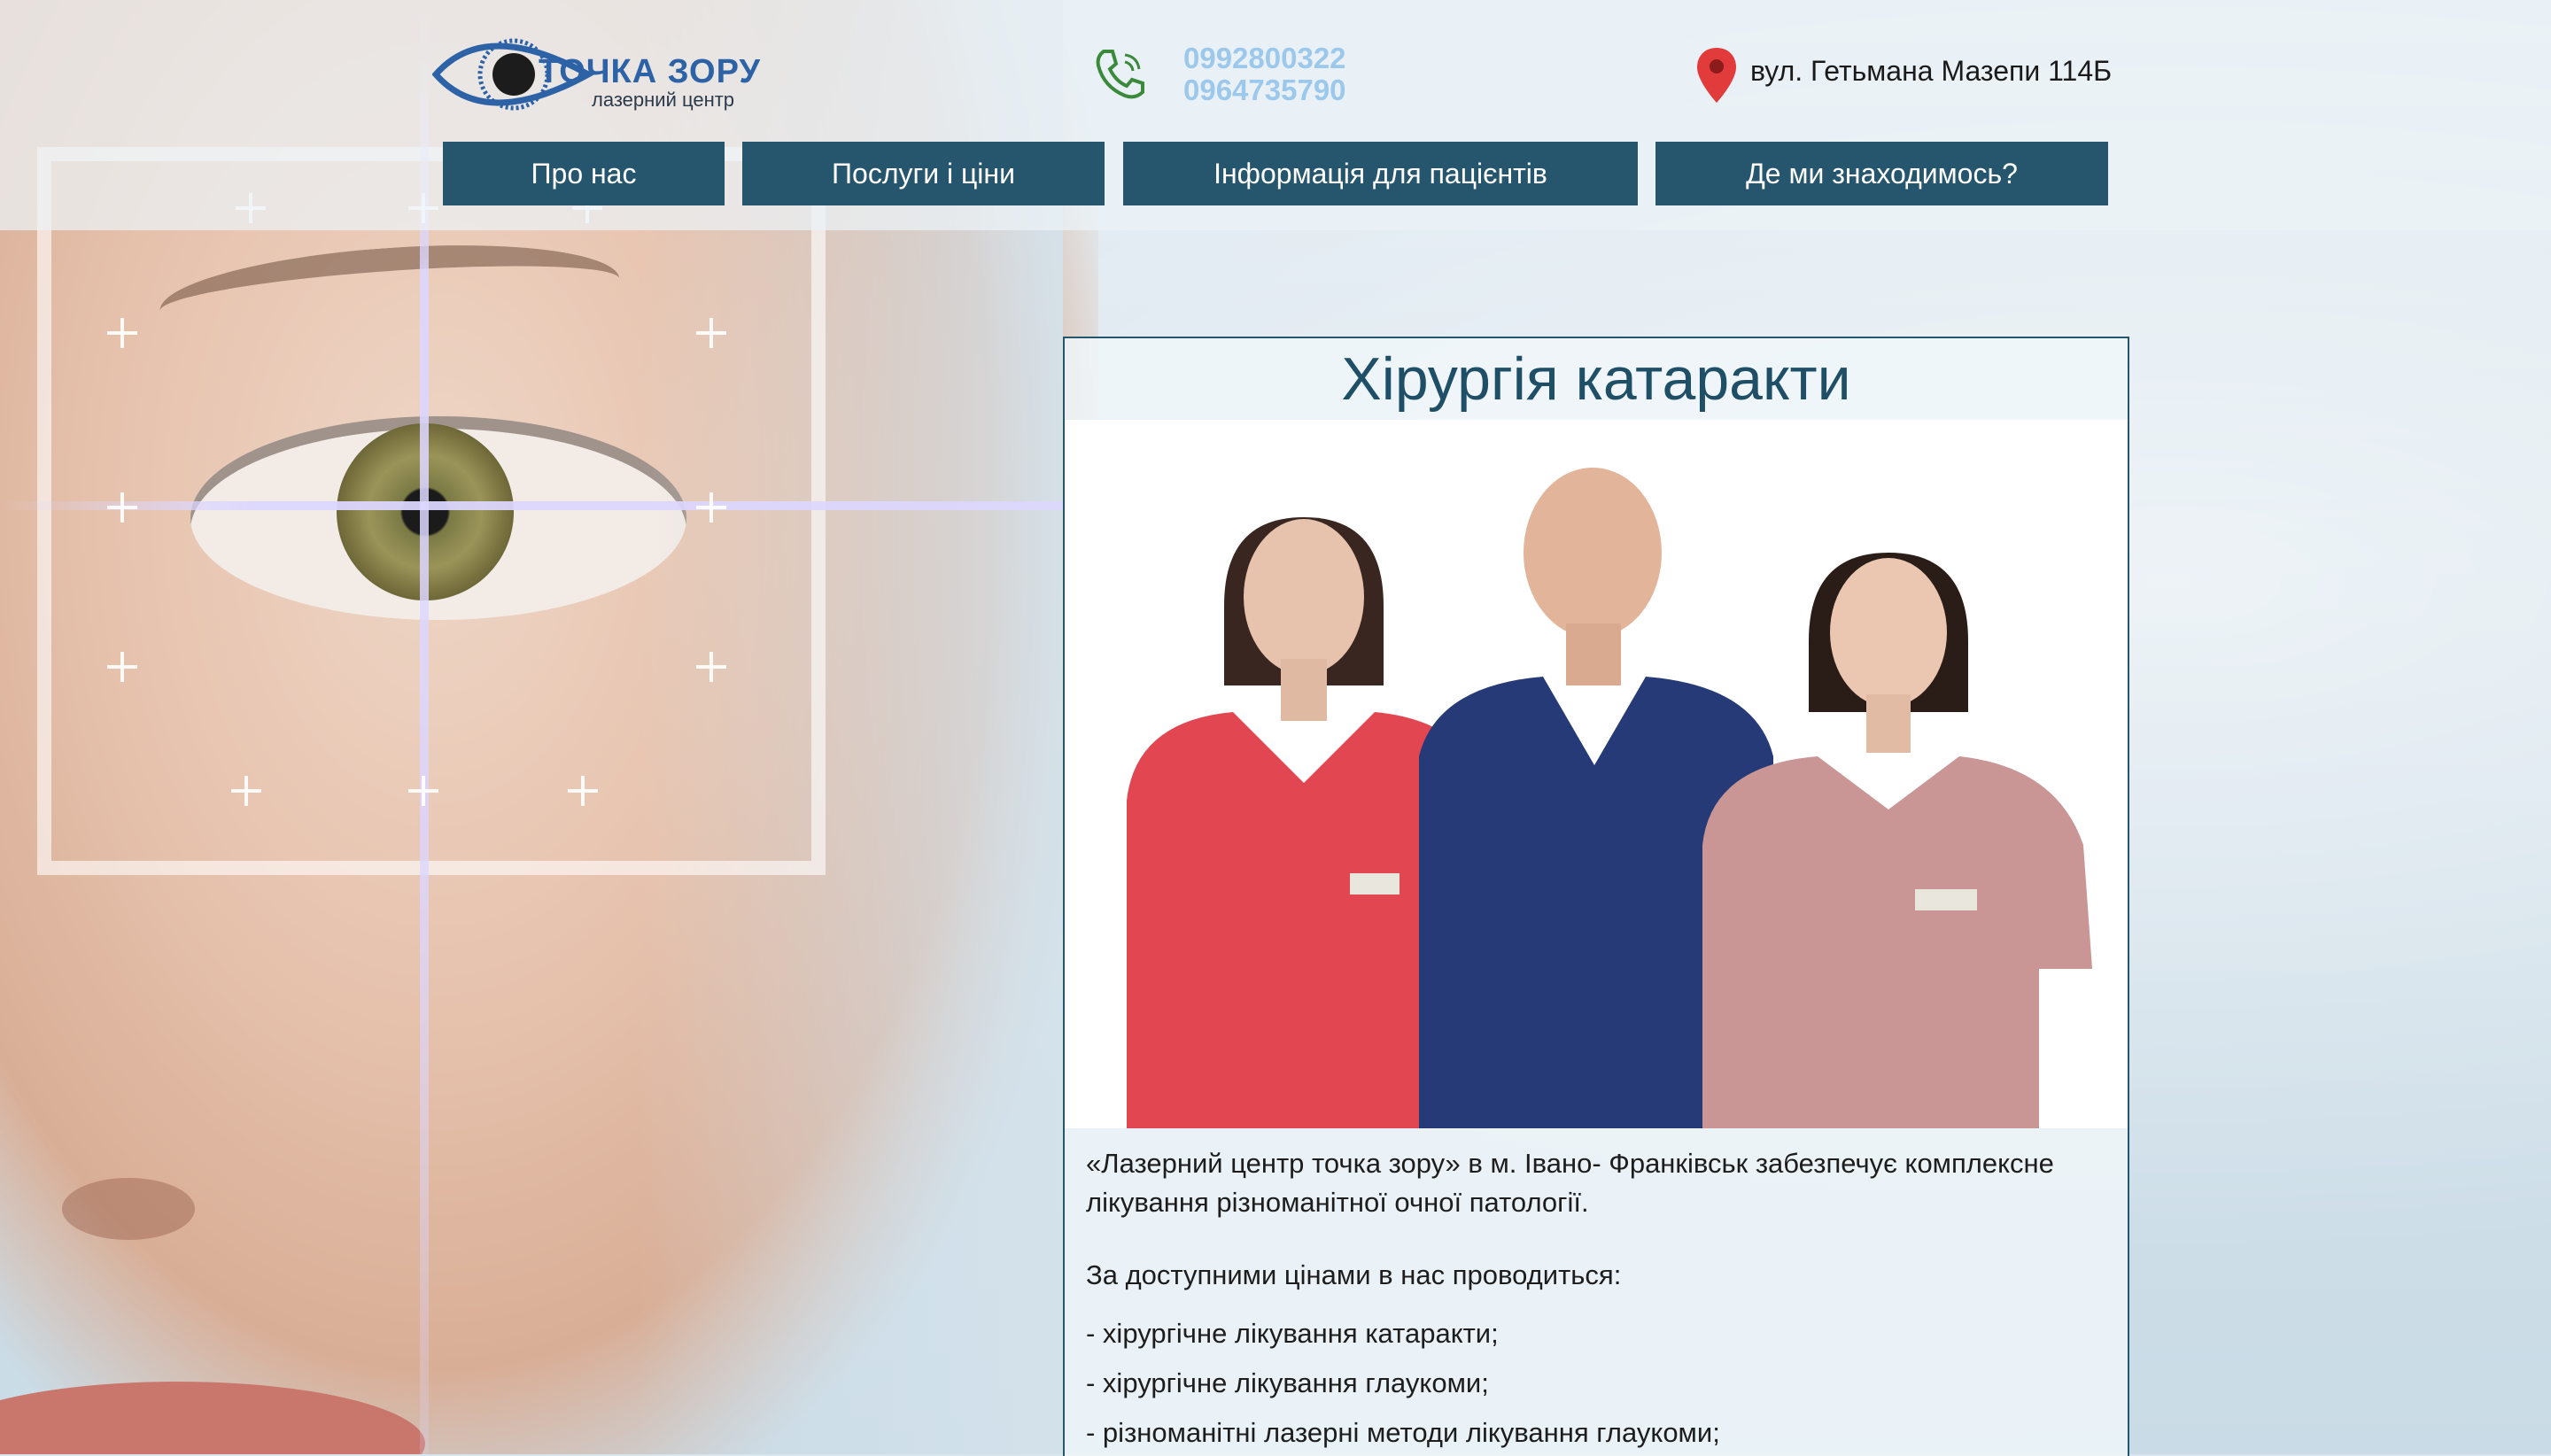 Image resolution: width=2551 pixels, height=1456 pixels. What do you see at coordinates (1932, 71) in the screenshot?
I see `address-text: вул. Гетьмана Мазепи 114Б` at bounding box center [1932, 71].